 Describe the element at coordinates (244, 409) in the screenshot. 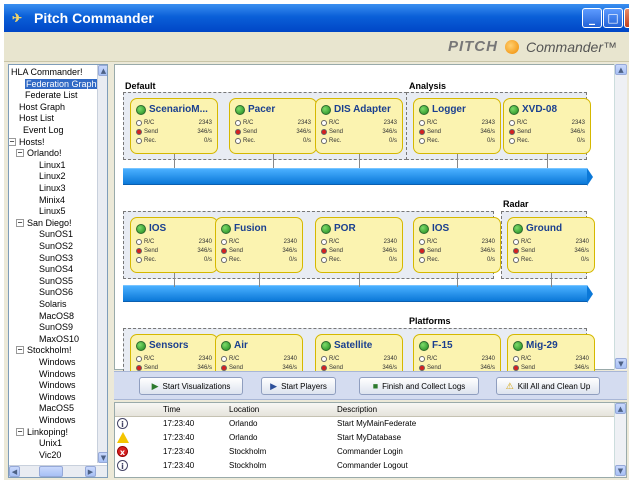

I see `column-location: Location` at that location.